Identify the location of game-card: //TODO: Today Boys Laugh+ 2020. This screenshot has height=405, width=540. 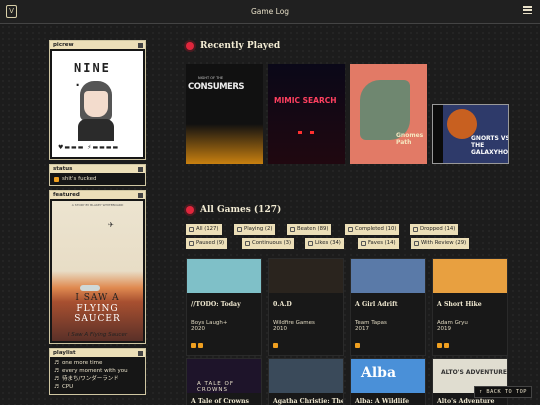
(224, 307).